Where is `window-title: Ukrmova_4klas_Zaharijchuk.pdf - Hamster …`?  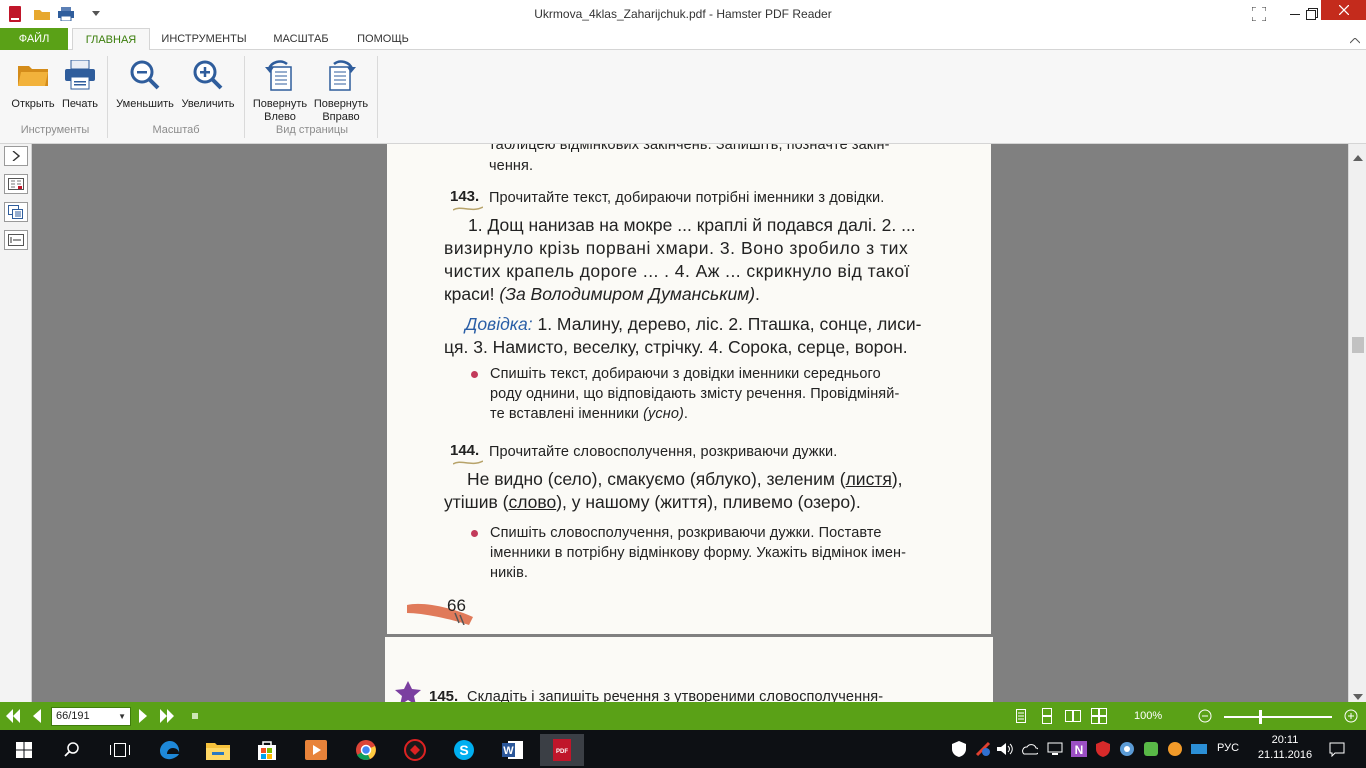 window-title: Ukrmova_4klas_Zaharijchuk.pdf - Hamster … is located at coordinates (683, 14).